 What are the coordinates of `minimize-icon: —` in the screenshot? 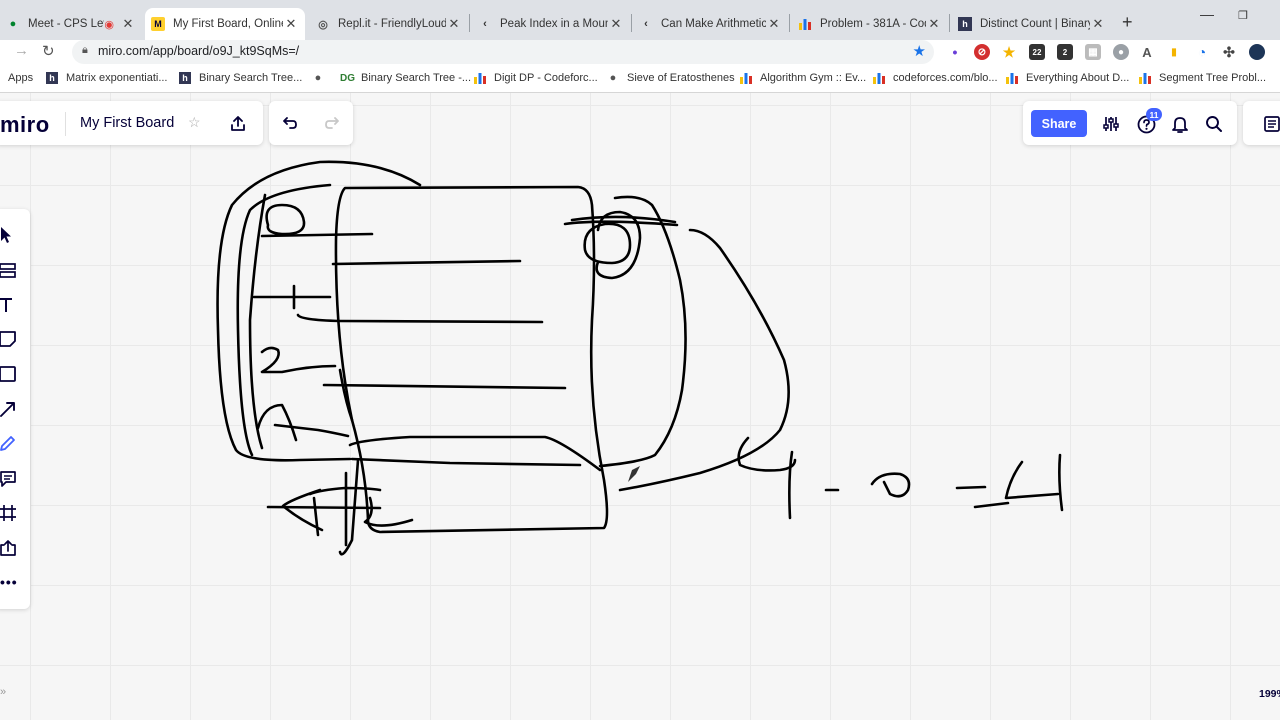 It's located at (1207, 14).